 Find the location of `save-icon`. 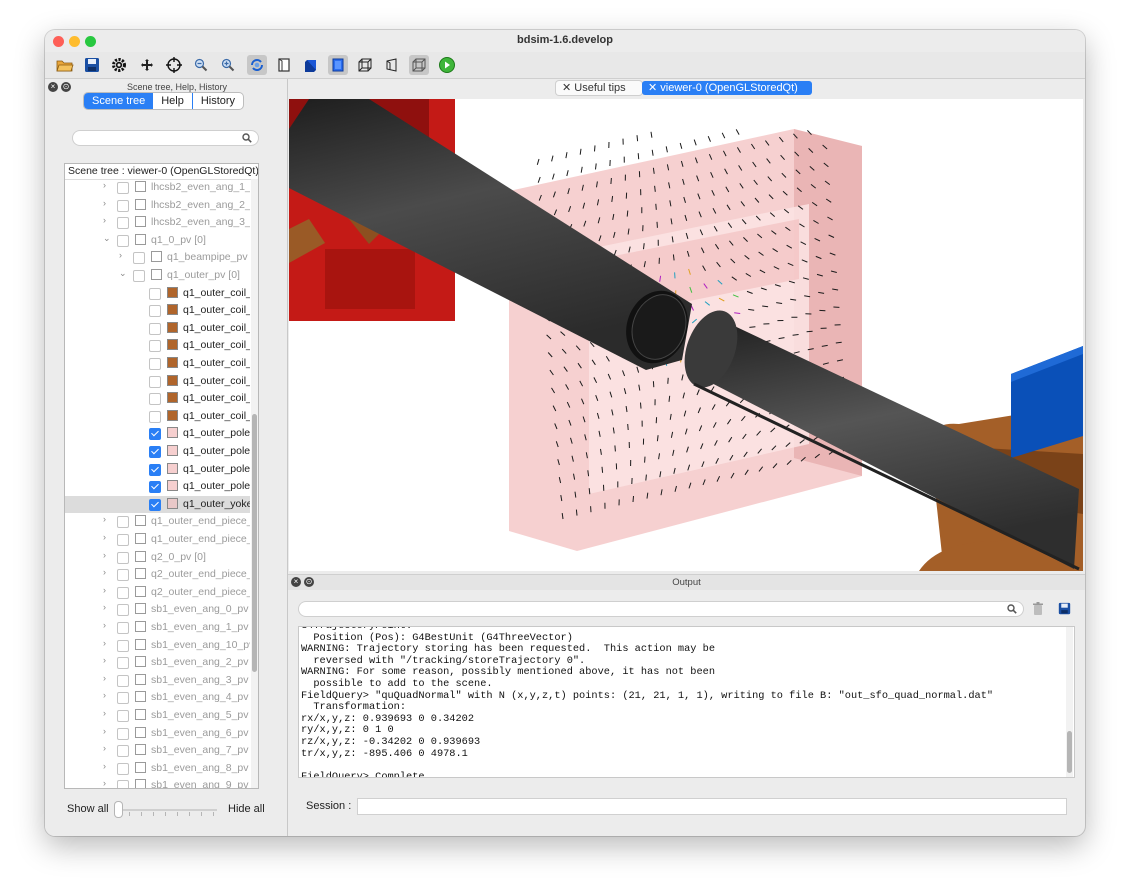

save-icon is located at coordinates (92, 65).